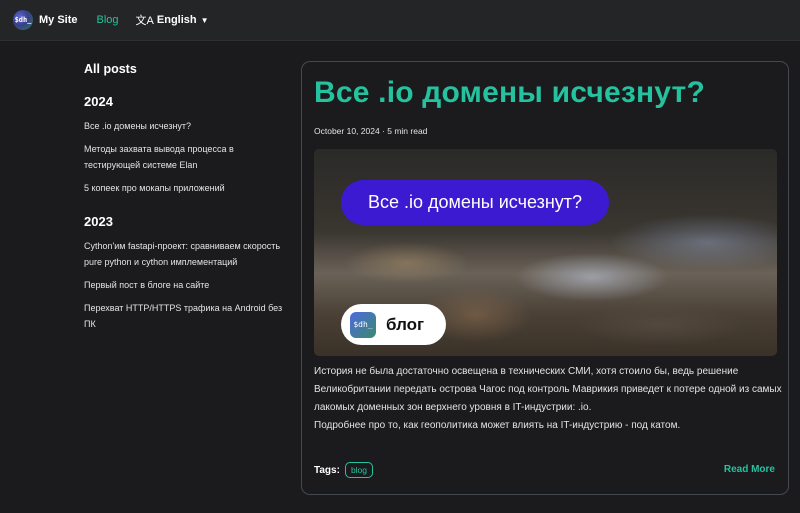  What do you see at coordinates (359, 470) in the screenshot?
I see `tag-badge: blog` at bounding box center [359, 470].